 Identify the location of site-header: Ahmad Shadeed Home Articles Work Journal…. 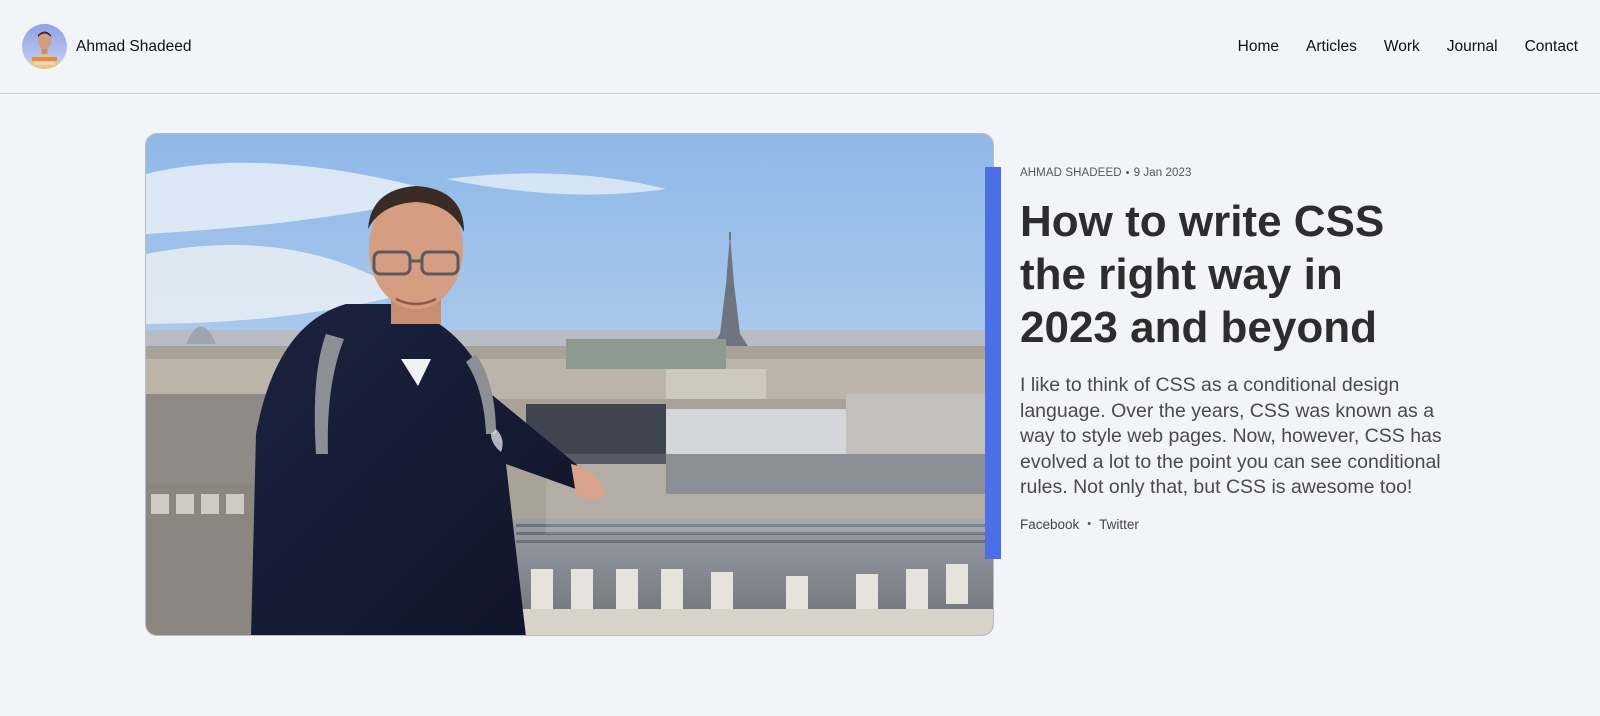
(800, 47).